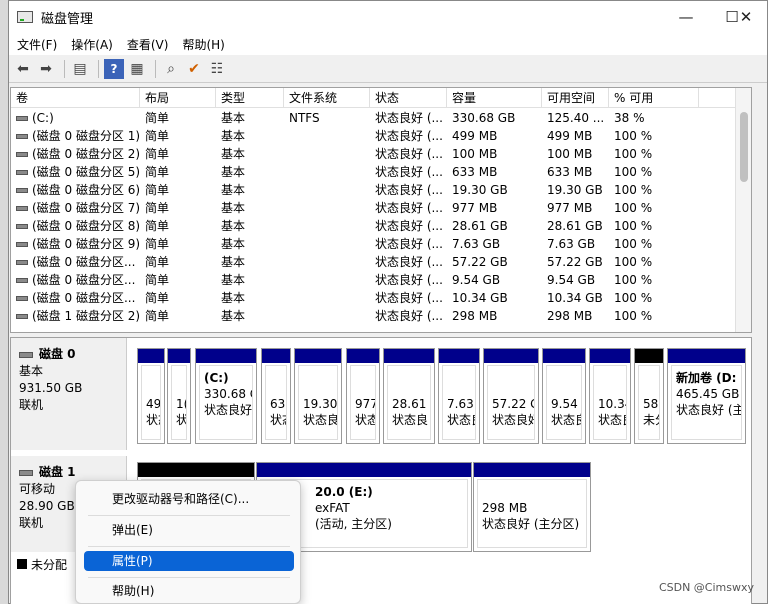  What do you see at coordinates (411, 404) in the screenshot?
I see `partition-size: 28.61 (` at bounding box center [411, 404].